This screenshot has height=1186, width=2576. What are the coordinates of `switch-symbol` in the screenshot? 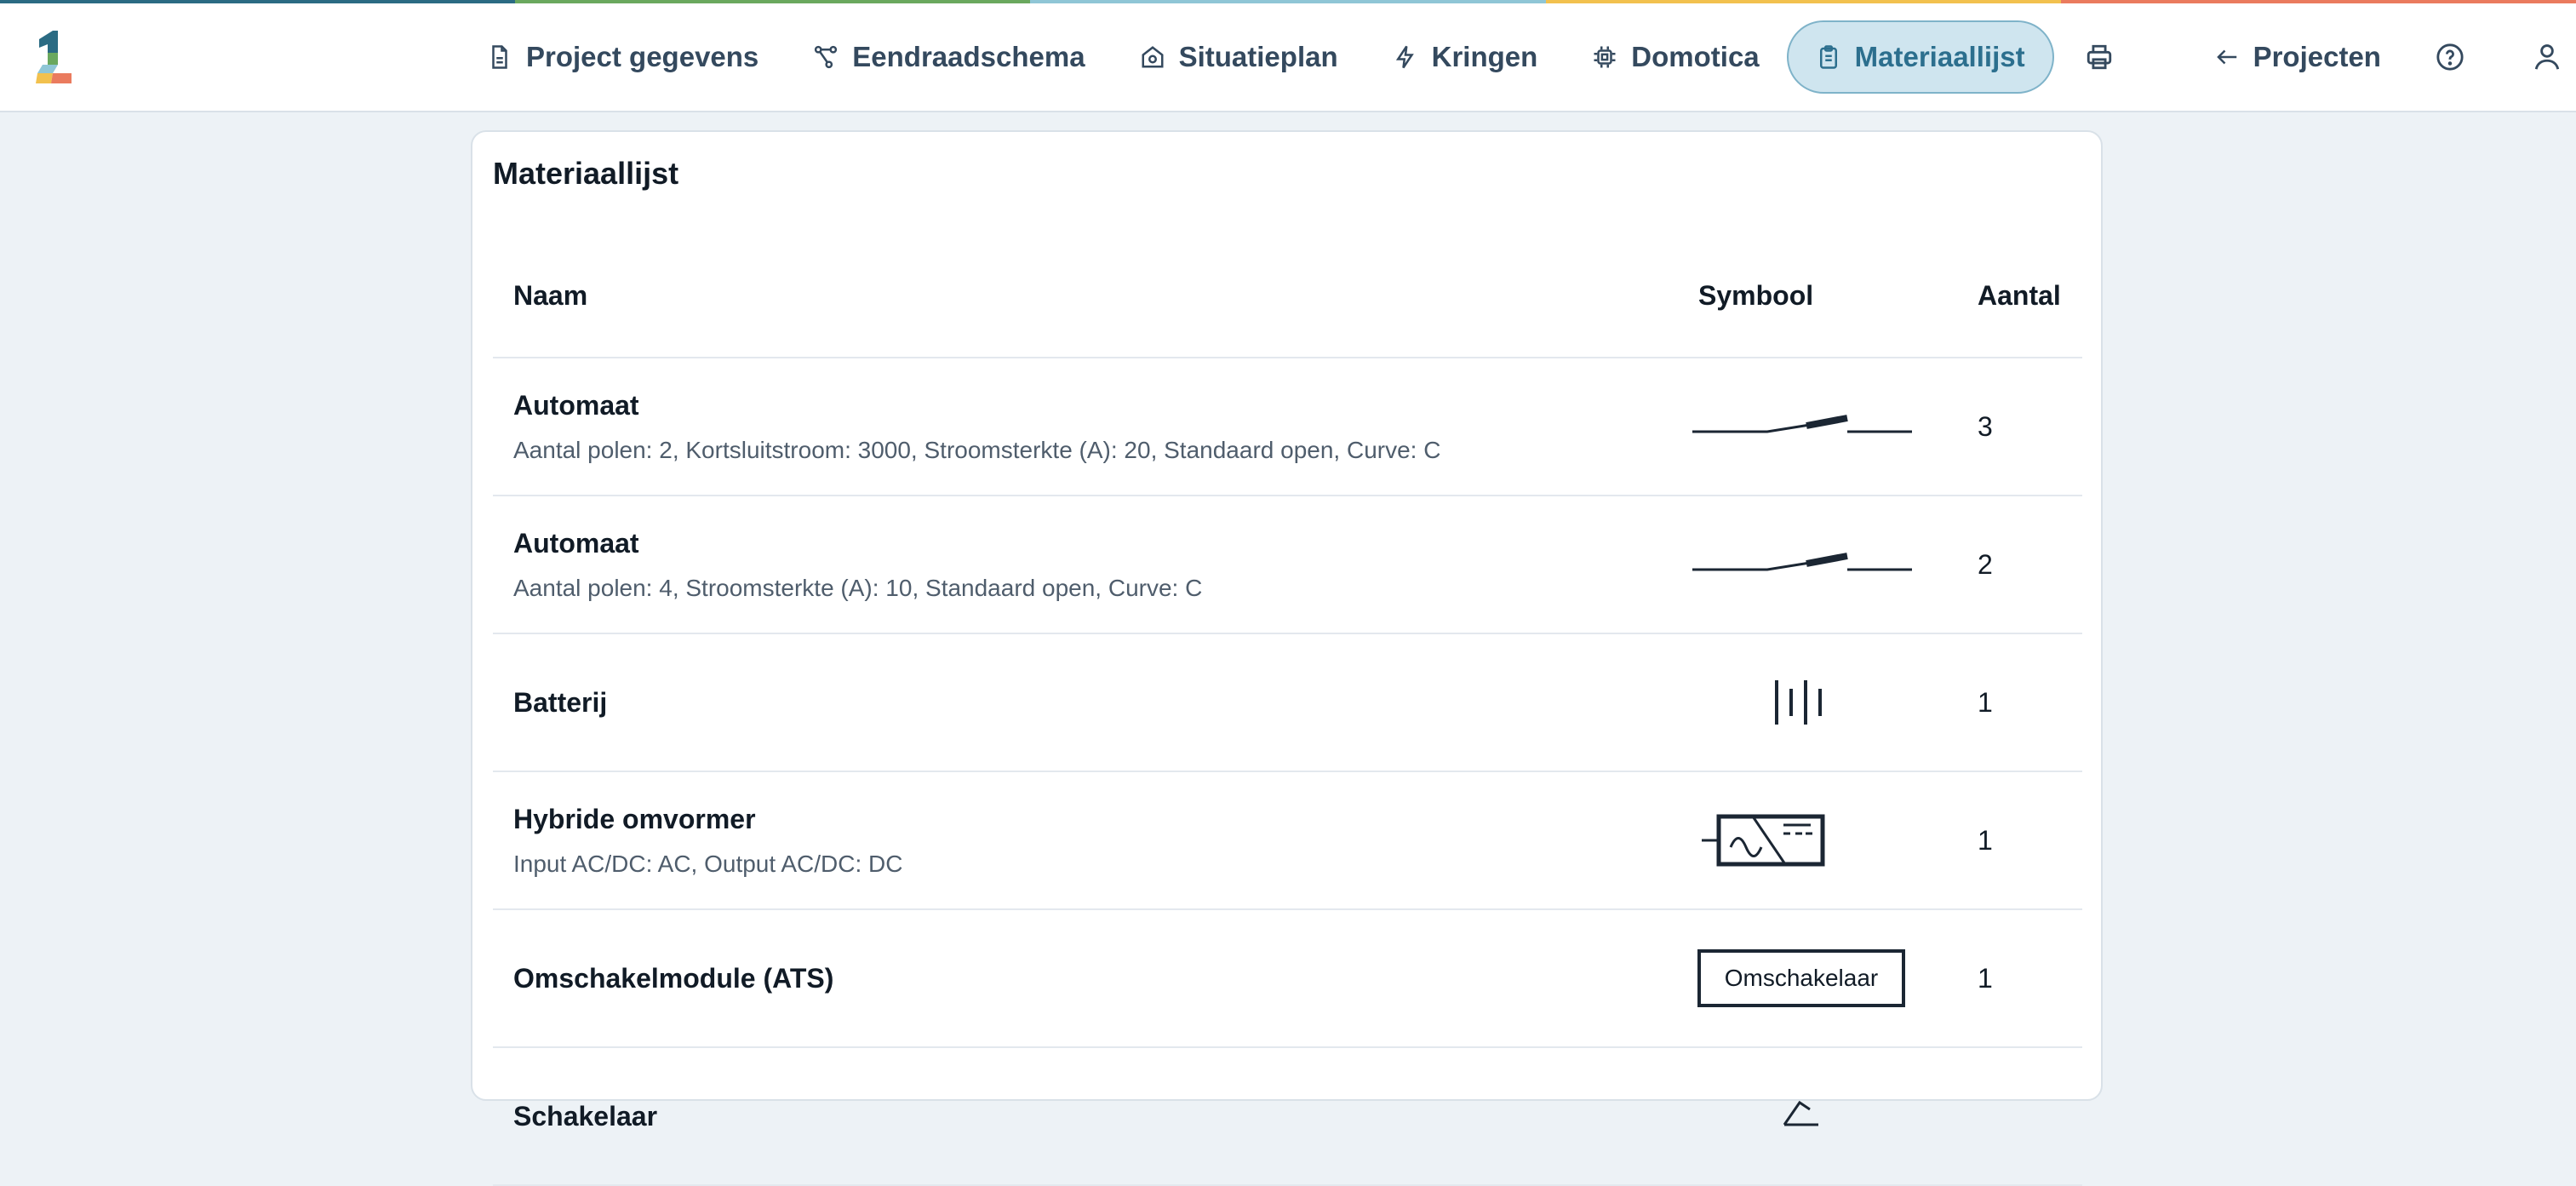 It's located at (1801, 1116).